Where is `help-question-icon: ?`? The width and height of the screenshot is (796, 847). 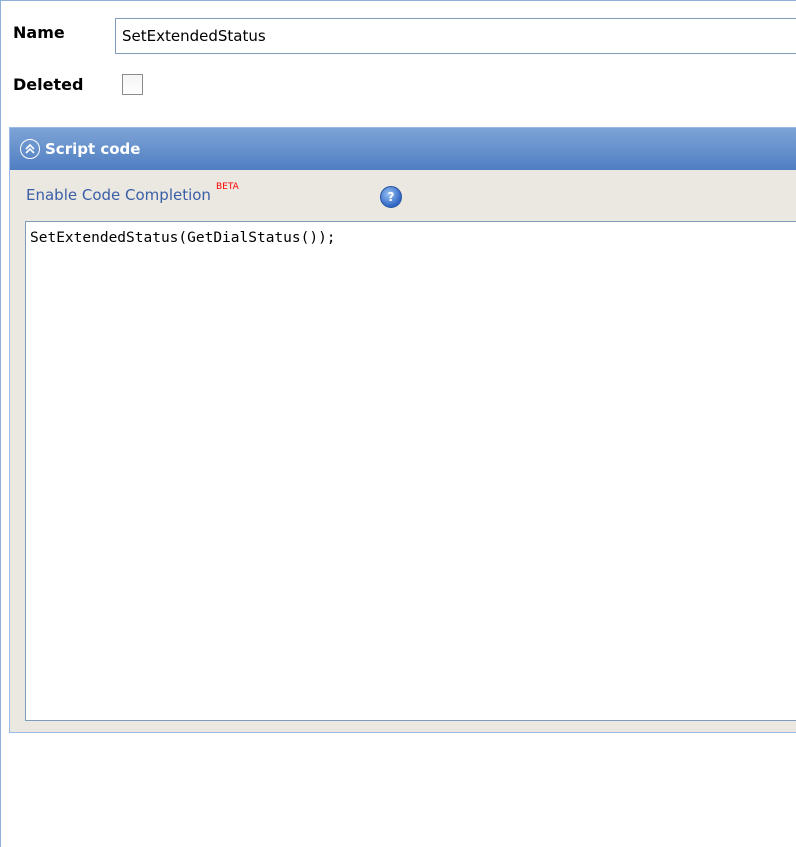
help-question-icon: ? is located at coordinates (391, 197).